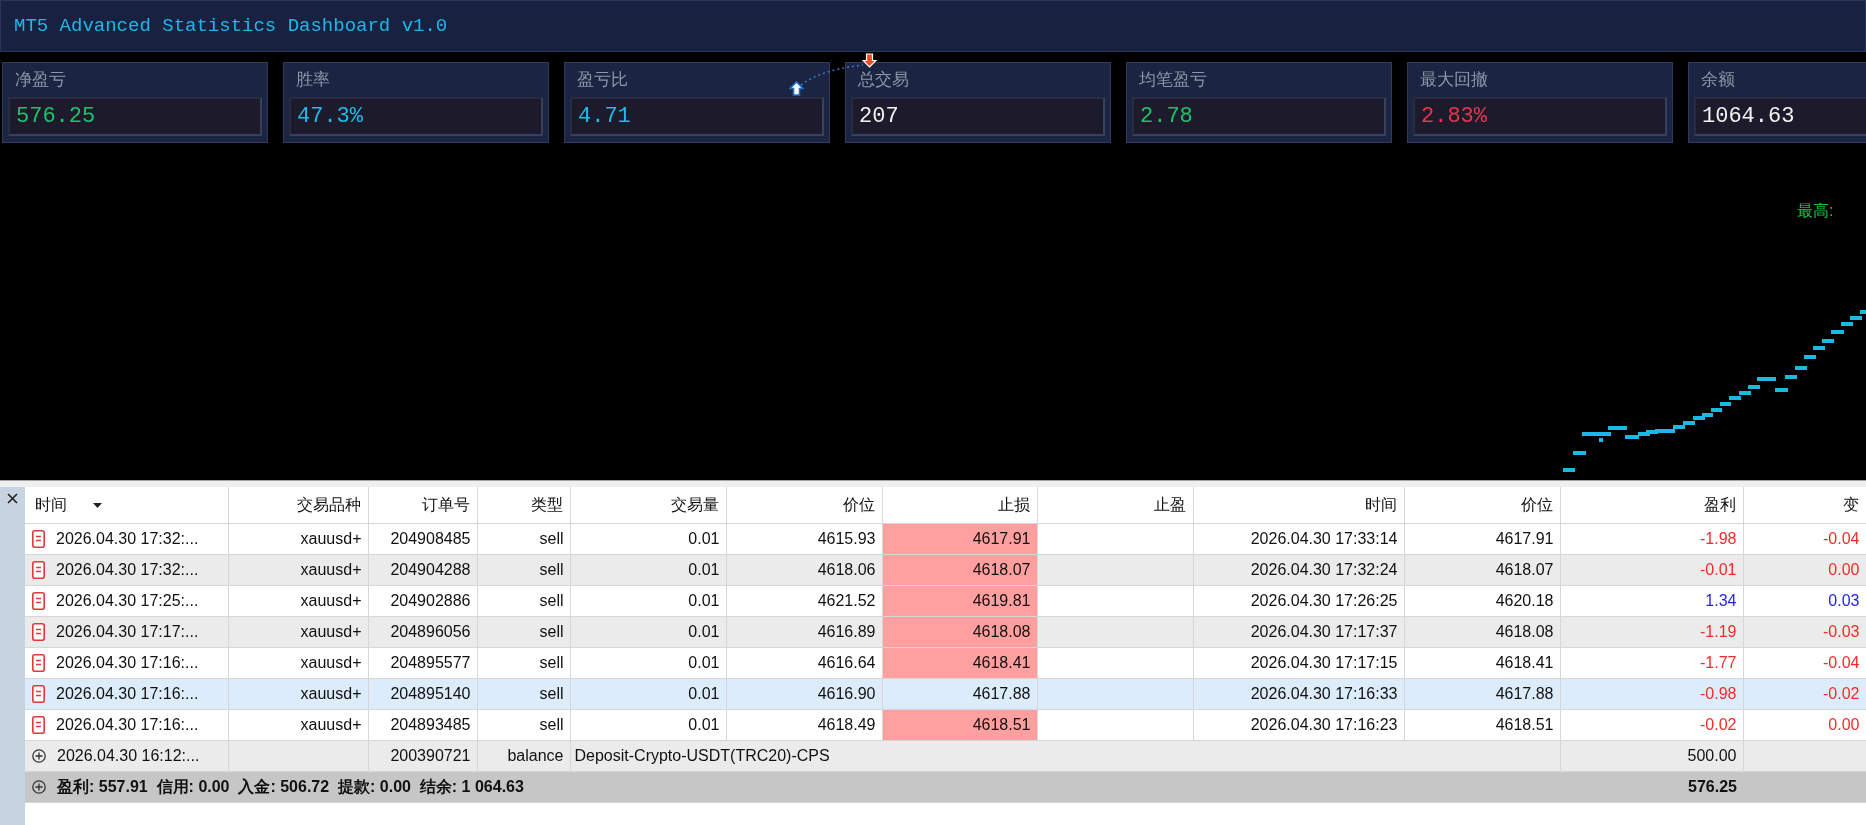 The height and width of the screenshot is (825, 1866). I want to click on table-cell: -0.02, so click(1651, 724).